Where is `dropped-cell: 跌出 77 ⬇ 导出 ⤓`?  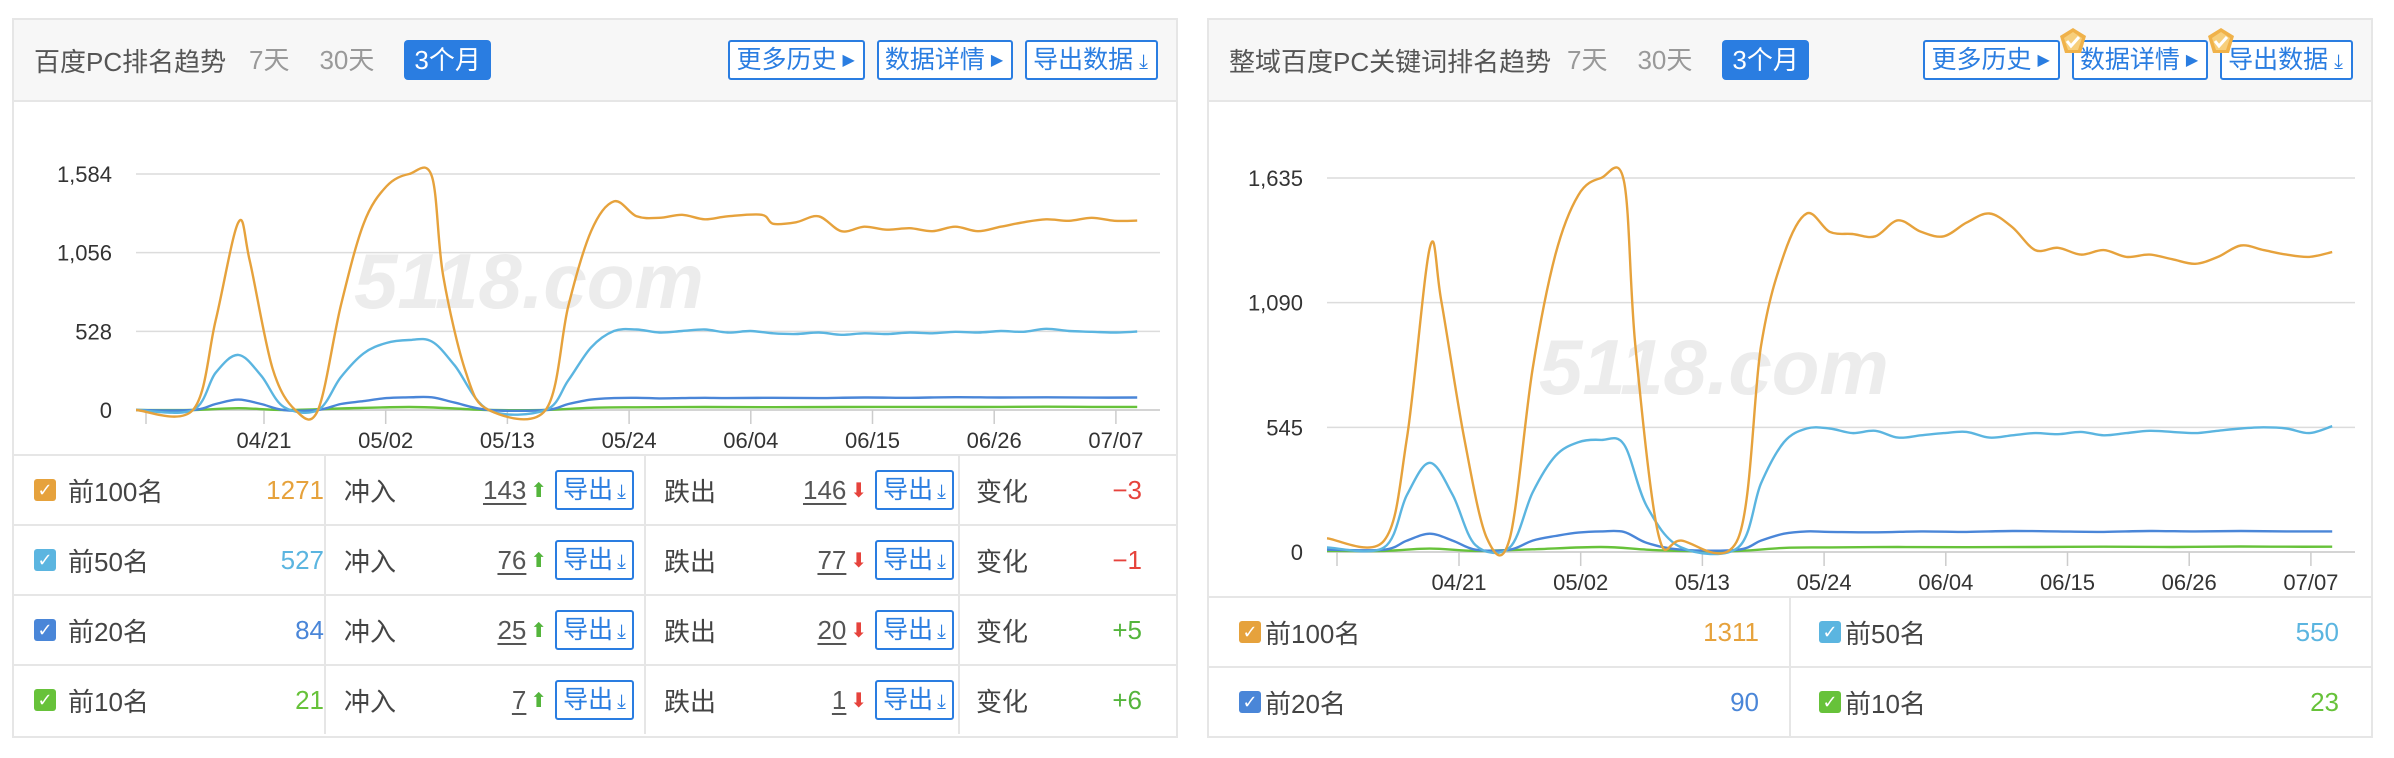 dropped-cell: 跌出 77 ⬇ 导出 ⤓ is located at coordinates (809, 560).